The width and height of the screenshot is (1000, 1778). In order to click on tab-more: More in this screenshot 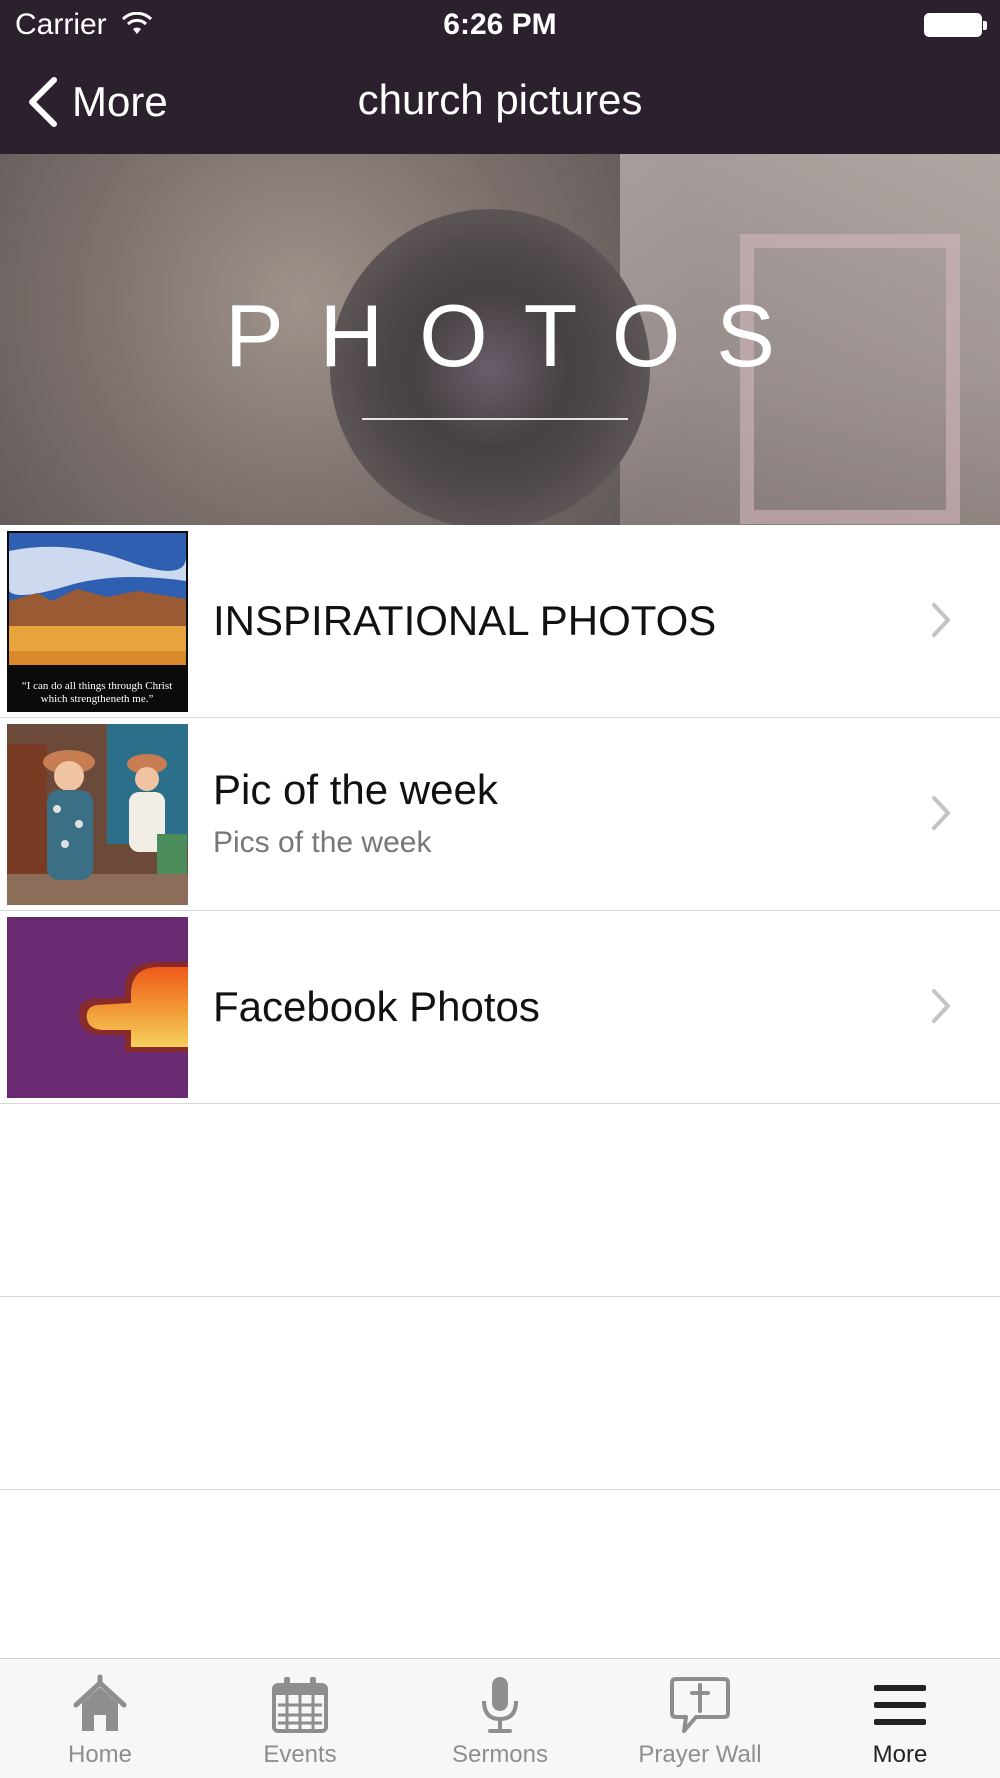, I will do `click(900, 1718)`.